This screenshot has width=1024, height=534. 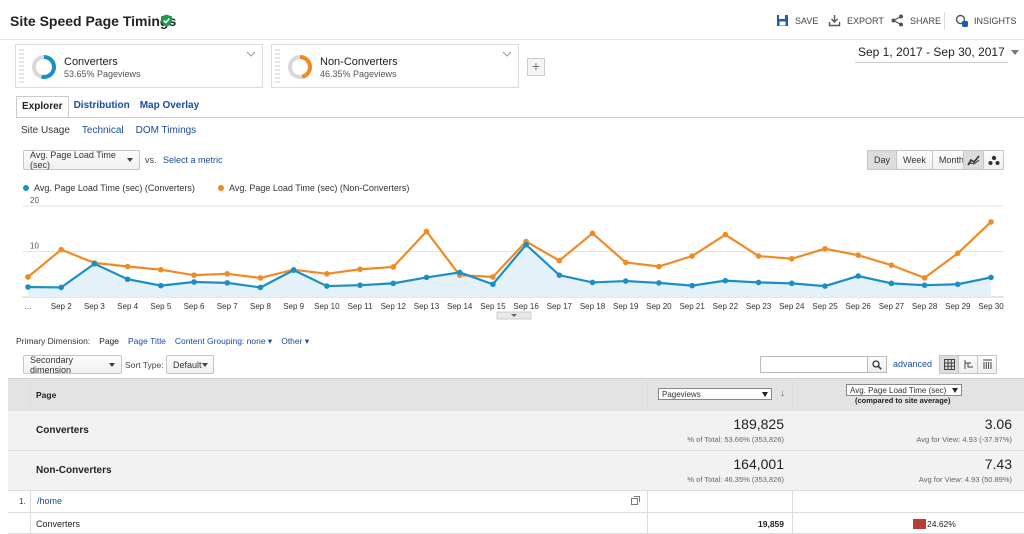 I want to click on group-loadtime-note: Avg for View: 4.93 (50.89%), so click(x=965, y=479).